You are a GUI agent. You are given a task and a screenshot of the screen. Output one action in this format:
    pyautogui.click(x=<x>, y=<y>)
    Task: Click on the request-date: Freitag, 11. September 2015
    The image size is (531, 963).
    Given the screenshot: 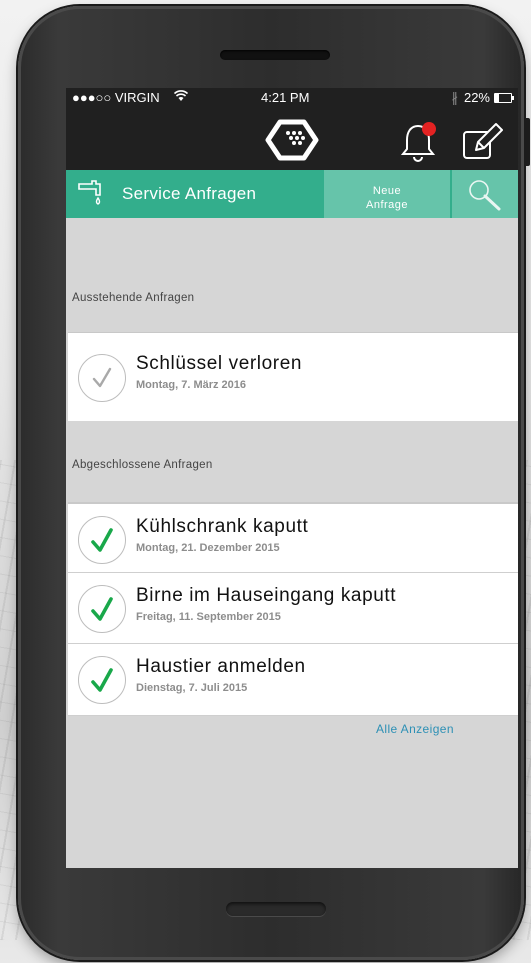 What is the action you would take?
    pyautogui.click(x=208, y=617)
    